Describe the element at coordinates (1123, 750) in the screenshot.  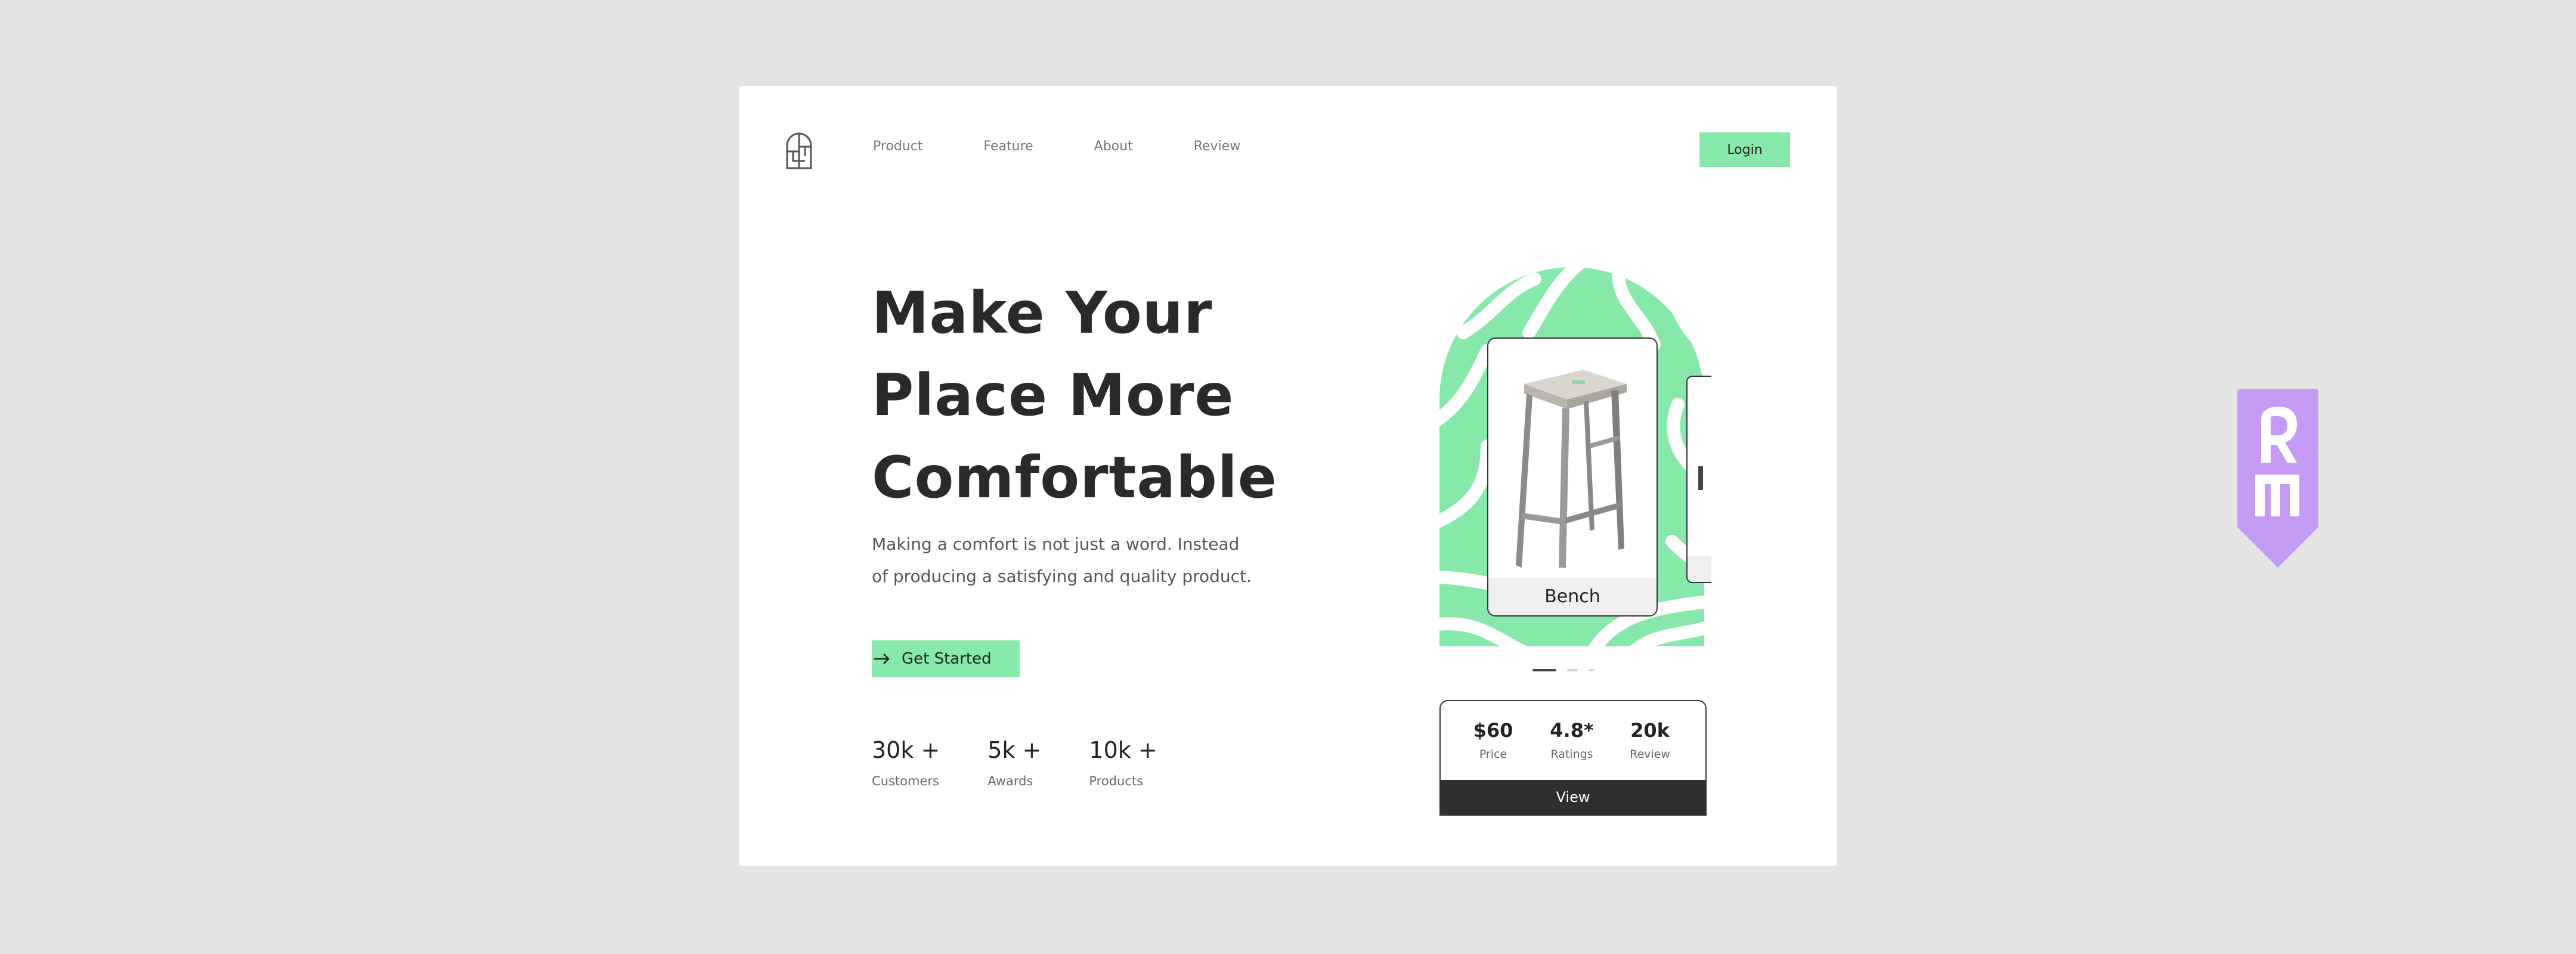
I see `stat-value: 10k +` at that location.